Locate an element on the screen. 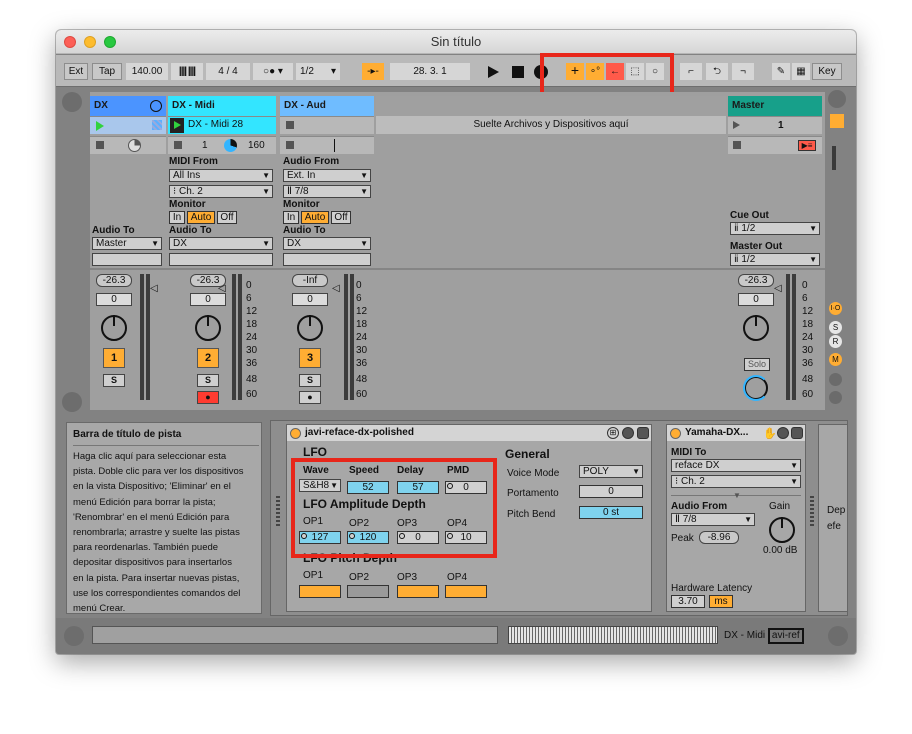 Image resolution: width=912 pixels, height=734 pixels. drag-handle is located at coordinates (812, 511).